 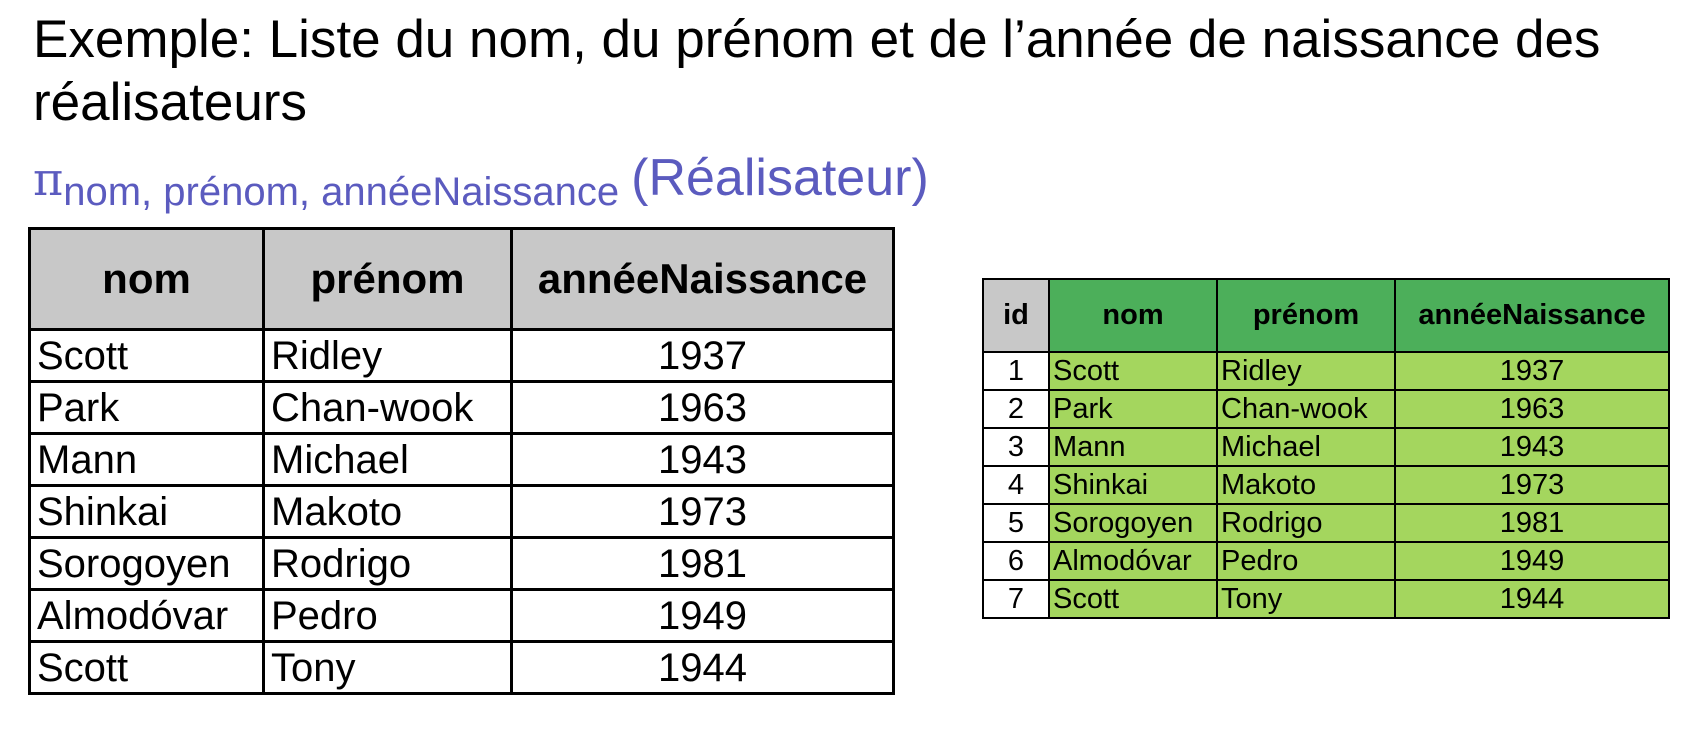 What do you see at coordinates (146, 279) in the screenshot?
I see `result-header-nom: nom` at bounding box center [146, 279].